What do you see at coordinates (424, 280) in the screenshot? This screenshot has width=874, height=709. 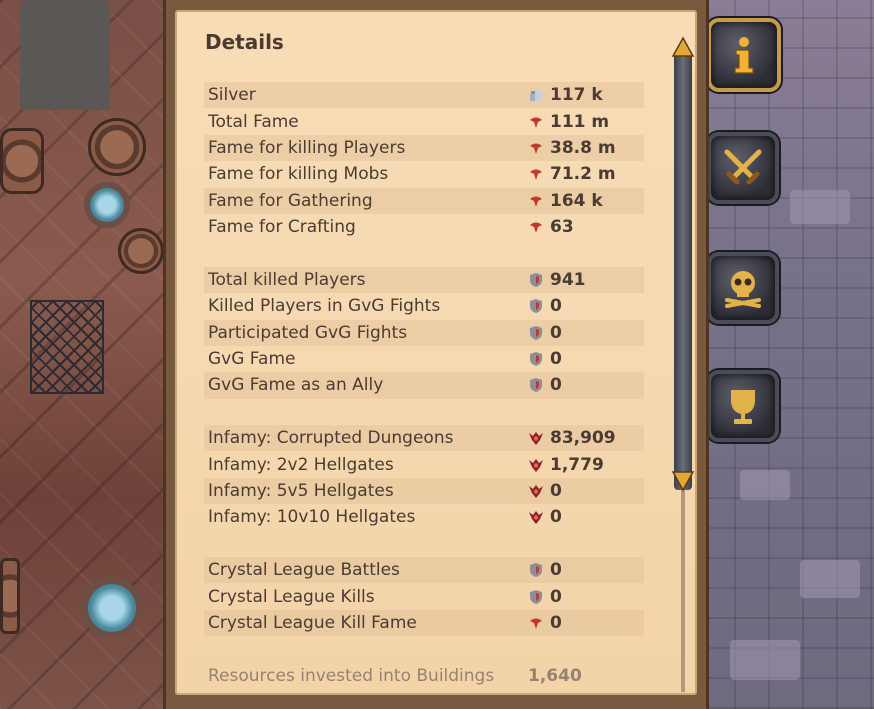 I see `stat-row-total-killed-players: Total killed Players 941` at bounding box center [424, 280].